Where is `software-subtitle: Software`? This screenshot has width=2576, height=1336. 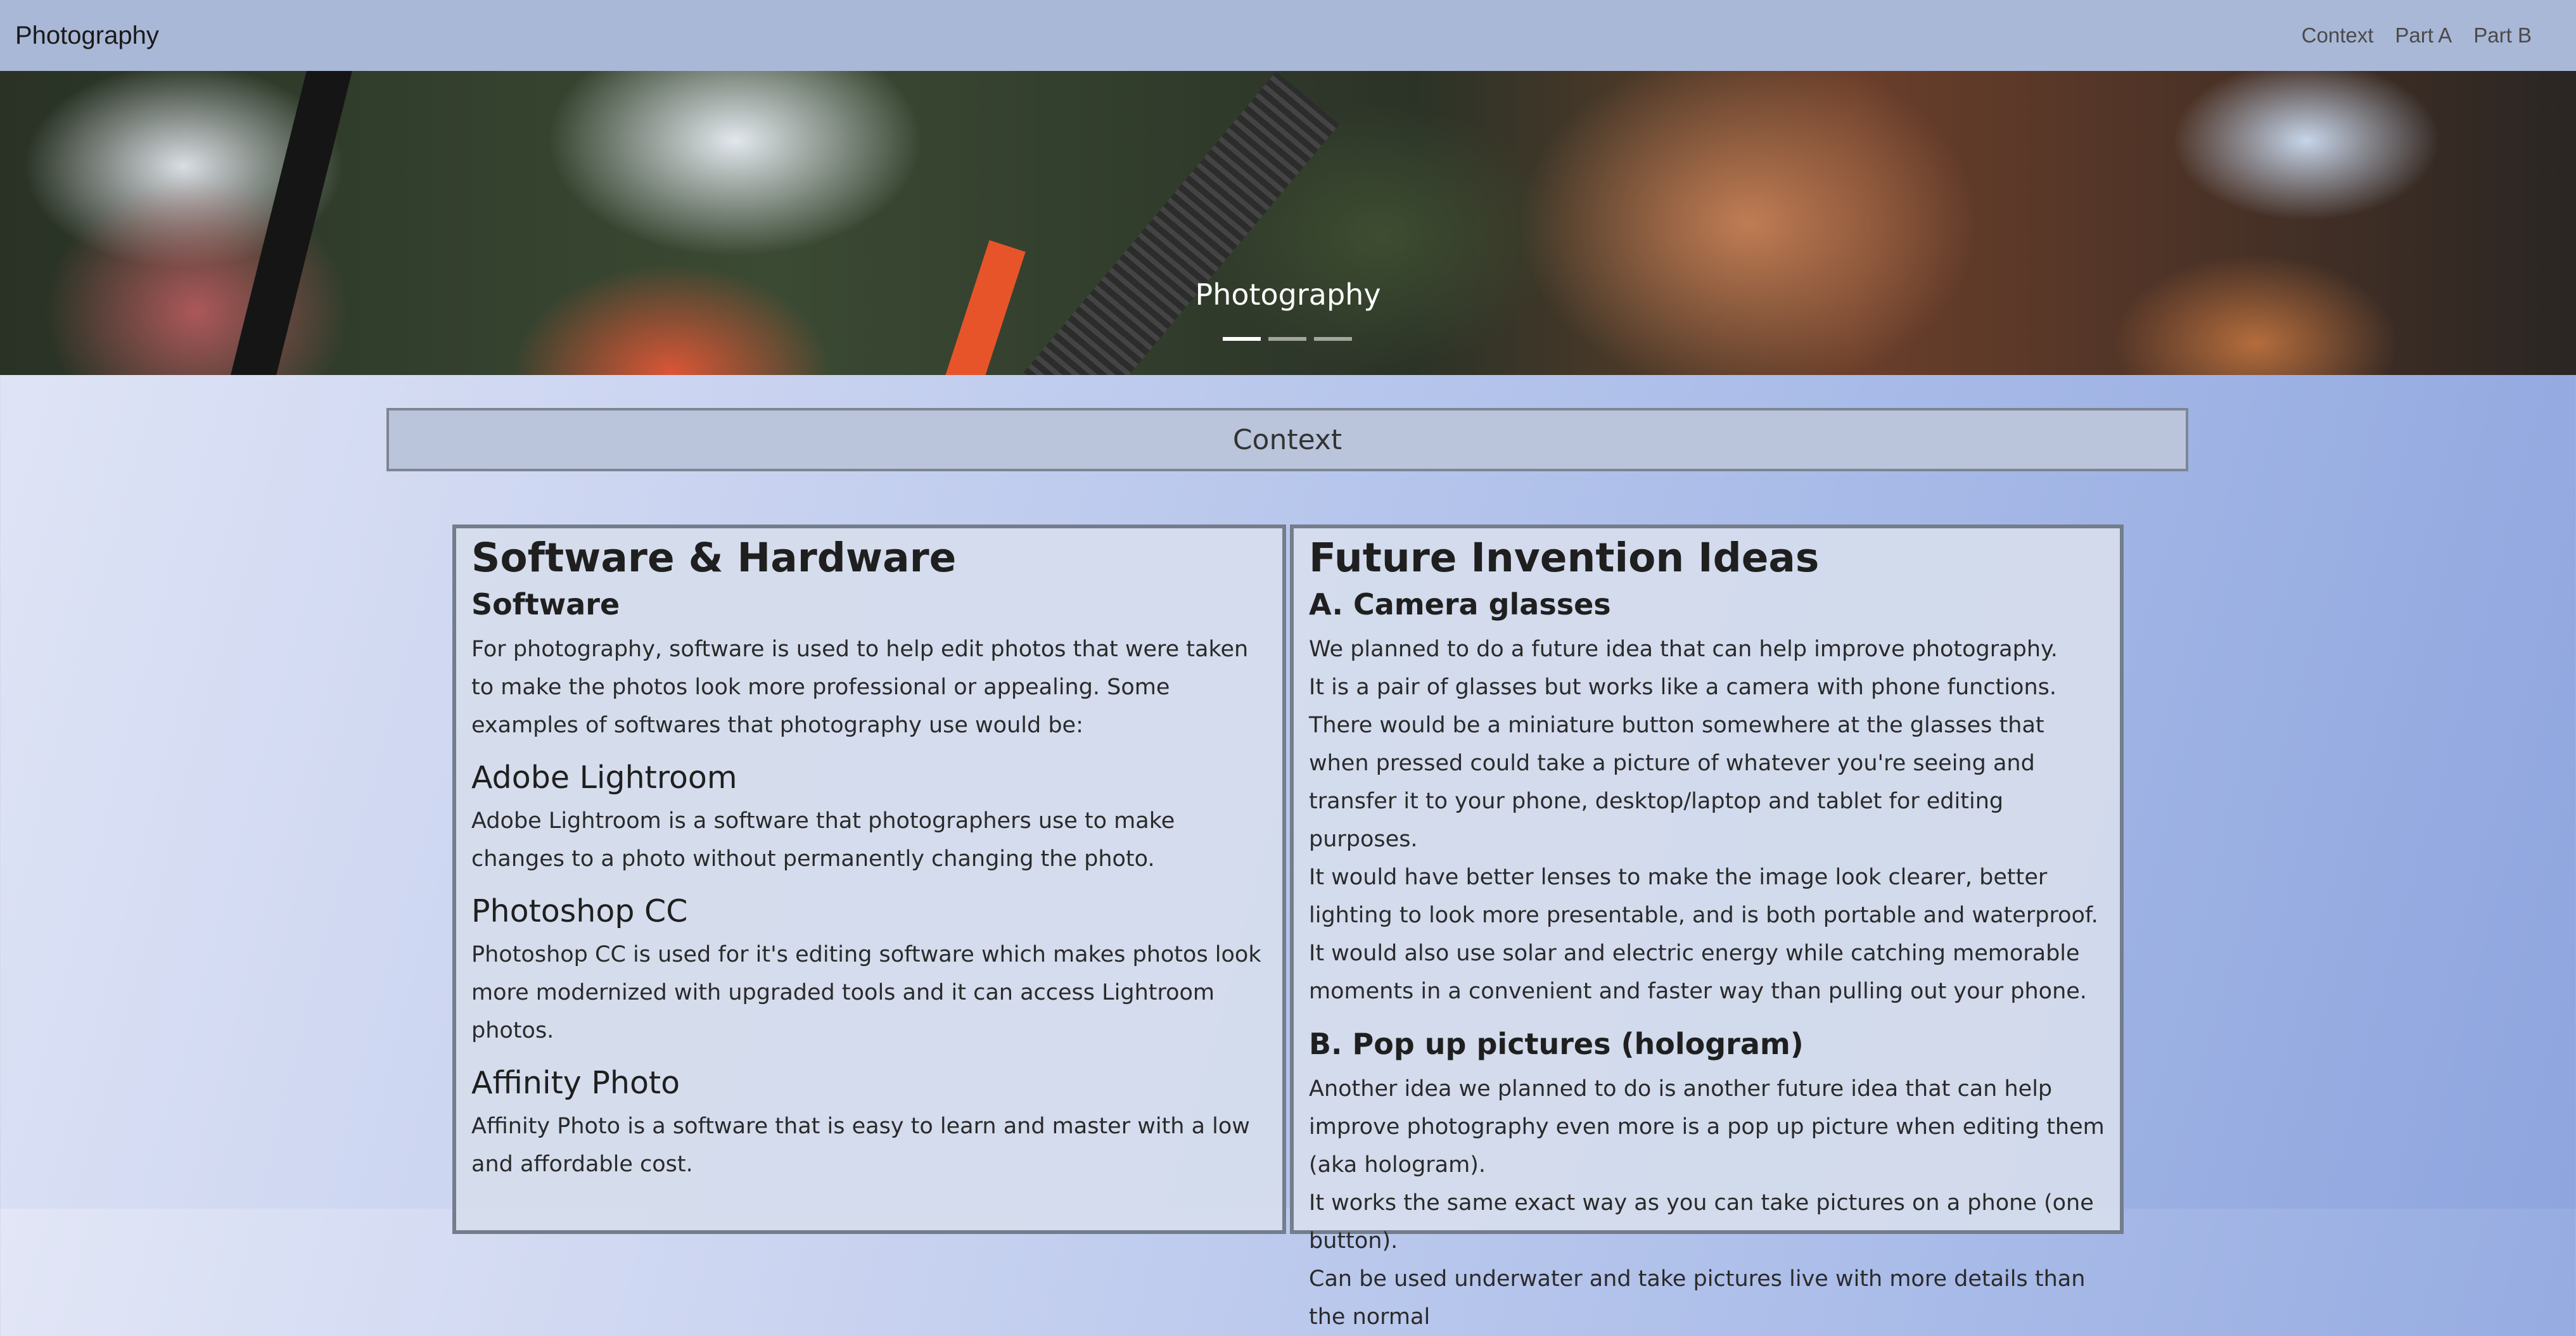 software-subtitle: Software is located at coordinates (545, 604).